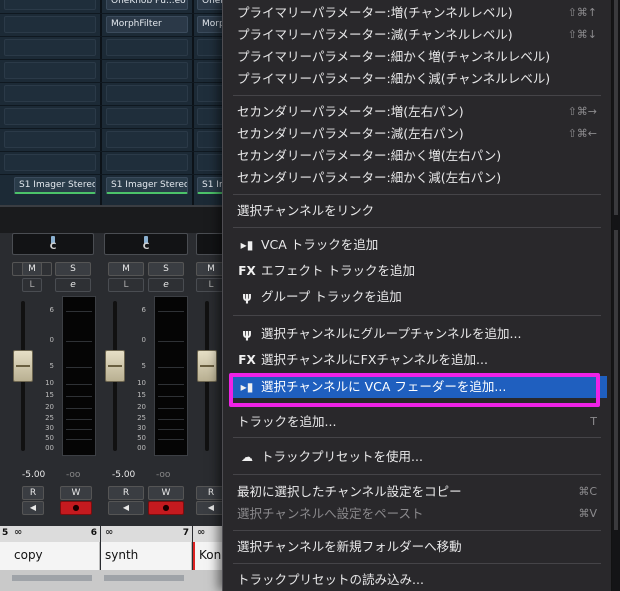 This screenshot has width=620, height=591. Describe the element at coordinates (418, 297) in the screenshot. I see `menu-item-add-group-track: ψ グループ トラックを追加` at that location.